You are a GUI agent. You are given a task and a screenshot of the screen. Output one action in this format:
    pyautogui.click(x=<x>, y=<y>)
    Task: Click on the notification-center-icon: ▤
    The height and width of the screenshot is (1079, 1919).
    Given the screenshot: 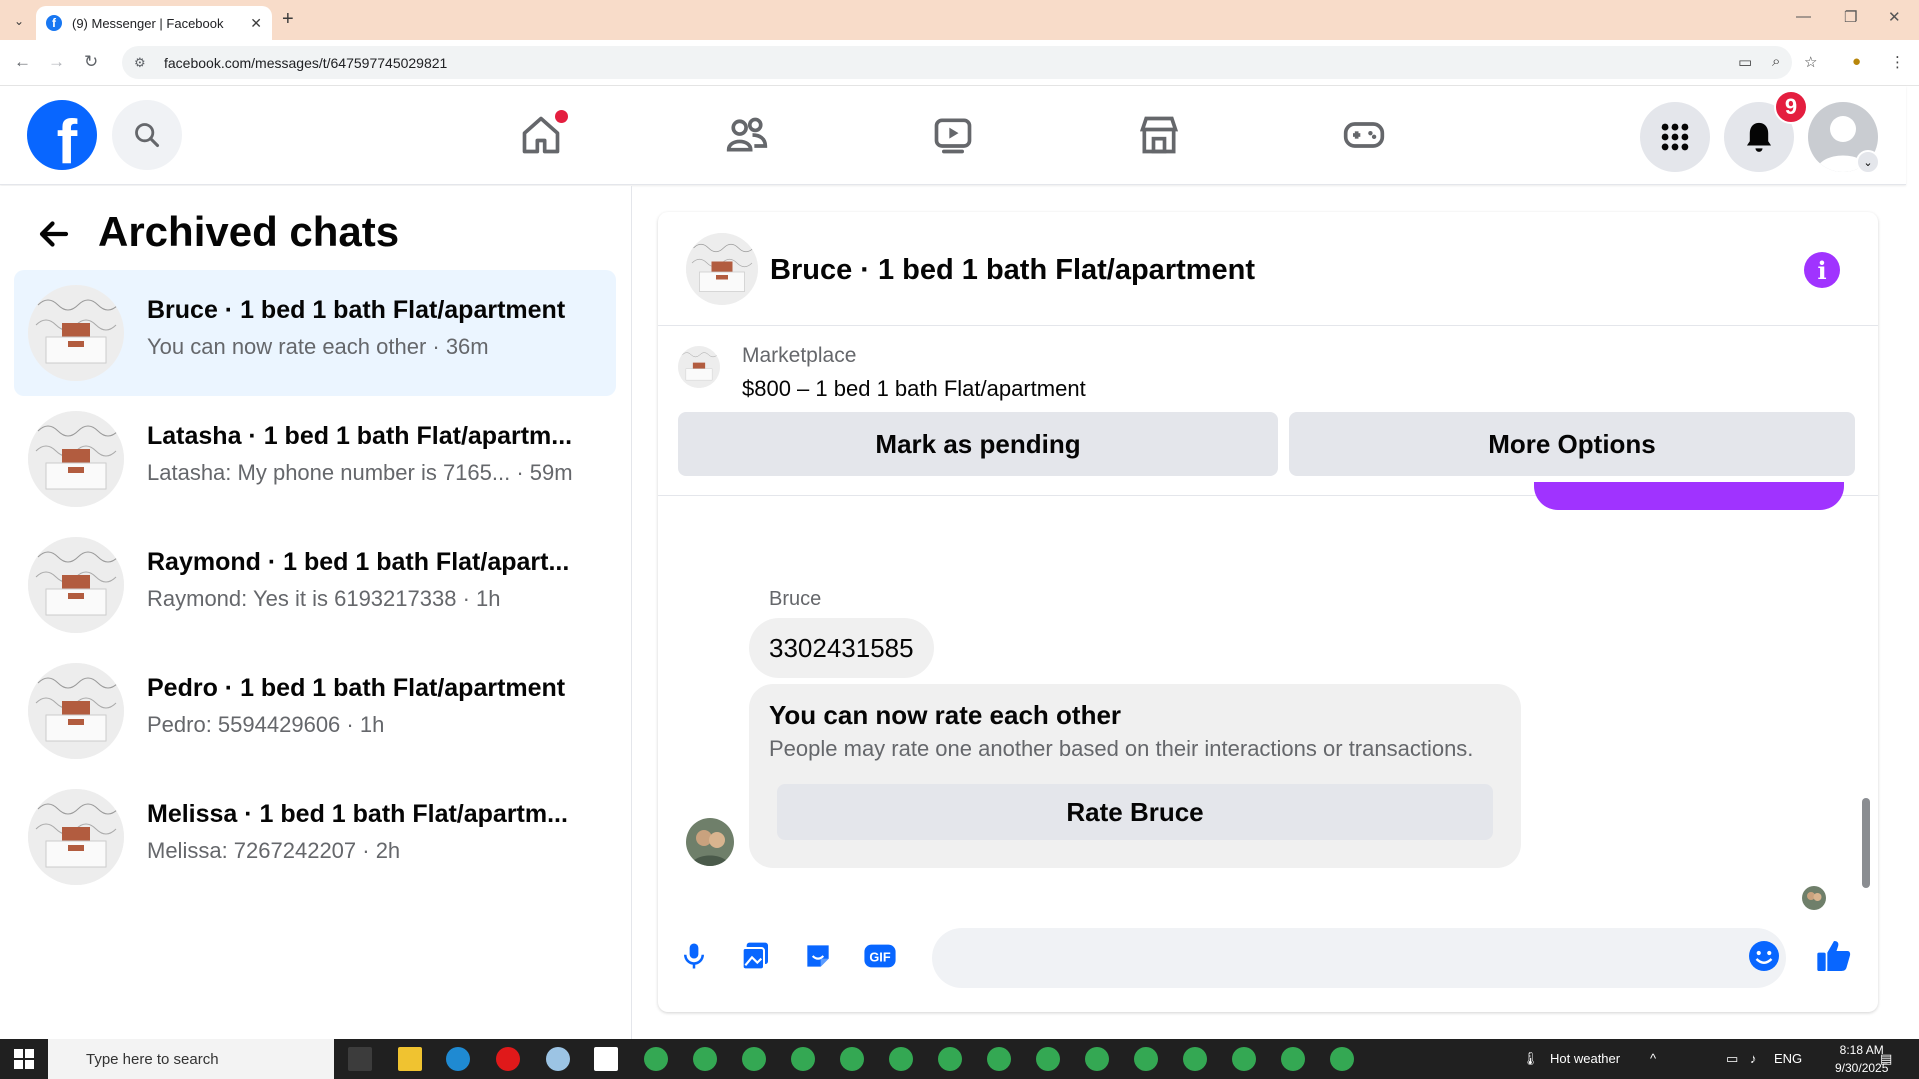 What is the action you would take?
    pyautogui.click(x=1886, y=1059)
    